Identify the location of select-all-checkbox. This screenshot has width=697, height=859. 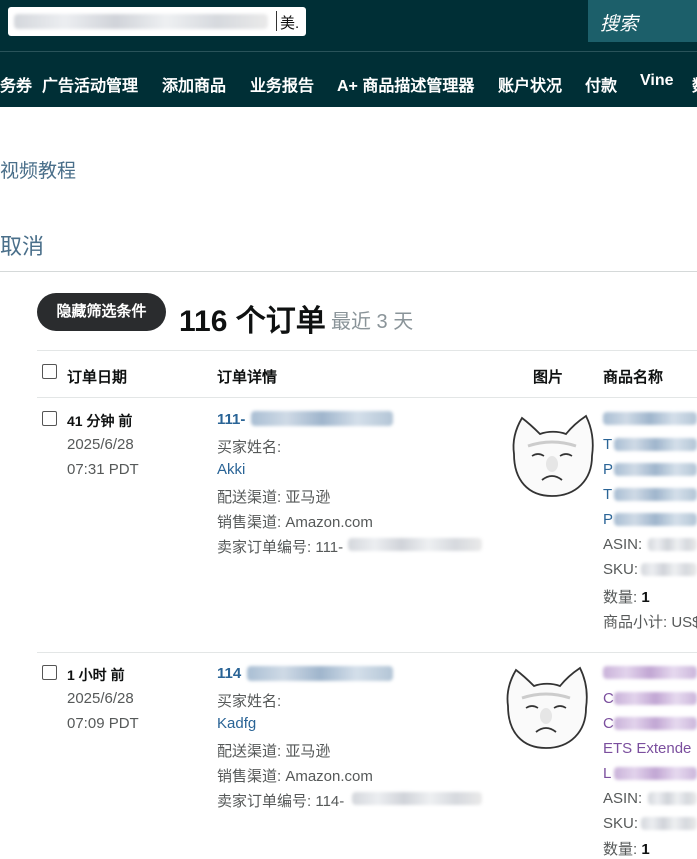
(49, 371).